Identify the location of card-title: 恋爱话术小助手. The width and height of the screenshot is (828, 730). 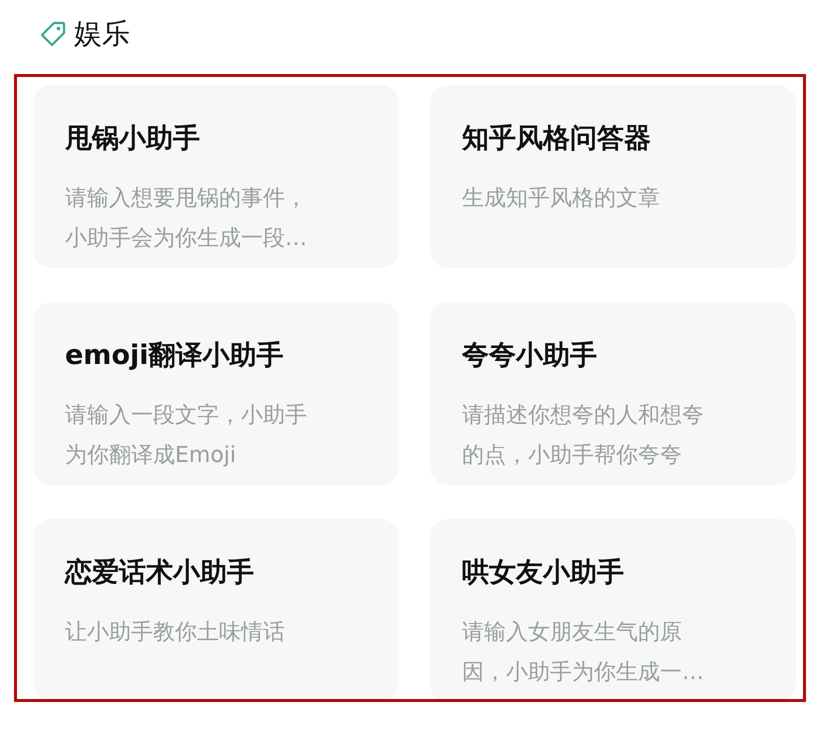
(159, 573).